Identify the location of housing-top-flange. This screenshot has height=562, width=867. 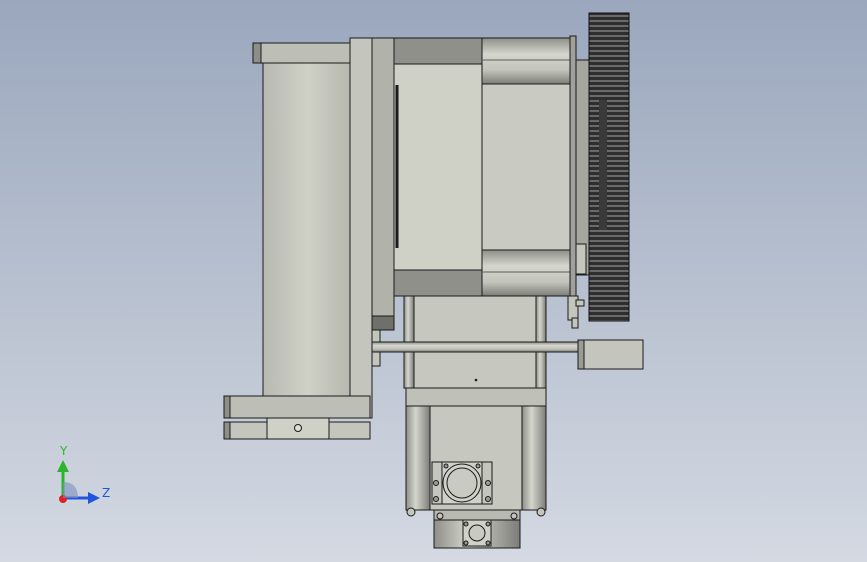
(303, 53).